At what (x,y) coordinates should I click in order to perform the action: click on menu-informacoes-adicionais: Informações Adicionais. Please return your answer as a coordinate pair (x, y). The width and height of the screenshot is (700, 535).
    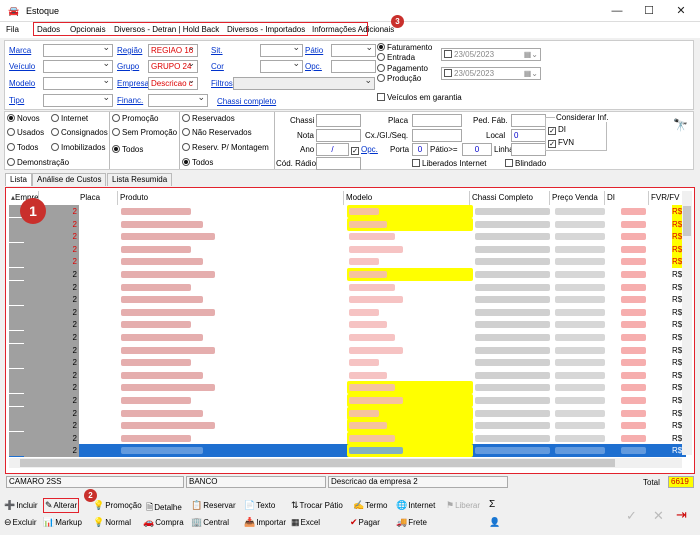
    Looking at the image, I should click on (353, 29).